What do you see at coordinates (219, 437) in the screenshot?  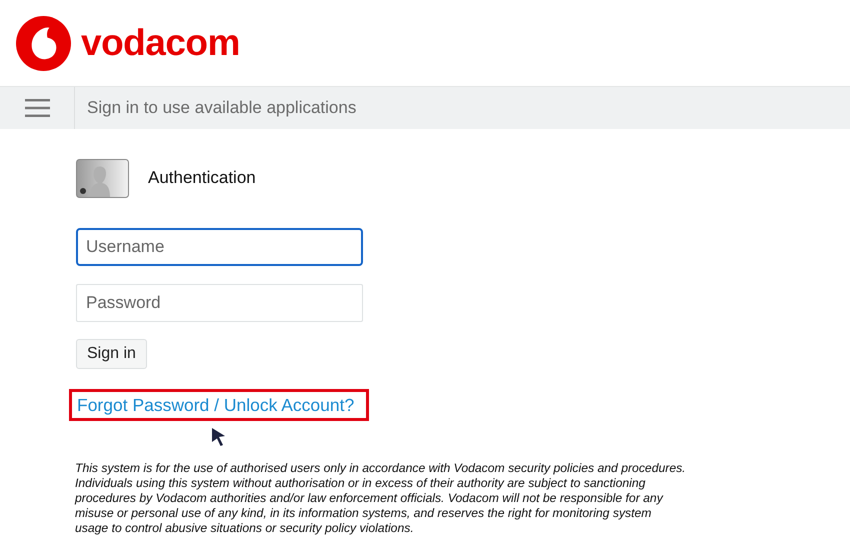 I see `mouse-pointer-icon` at bounding box center [219, 437].